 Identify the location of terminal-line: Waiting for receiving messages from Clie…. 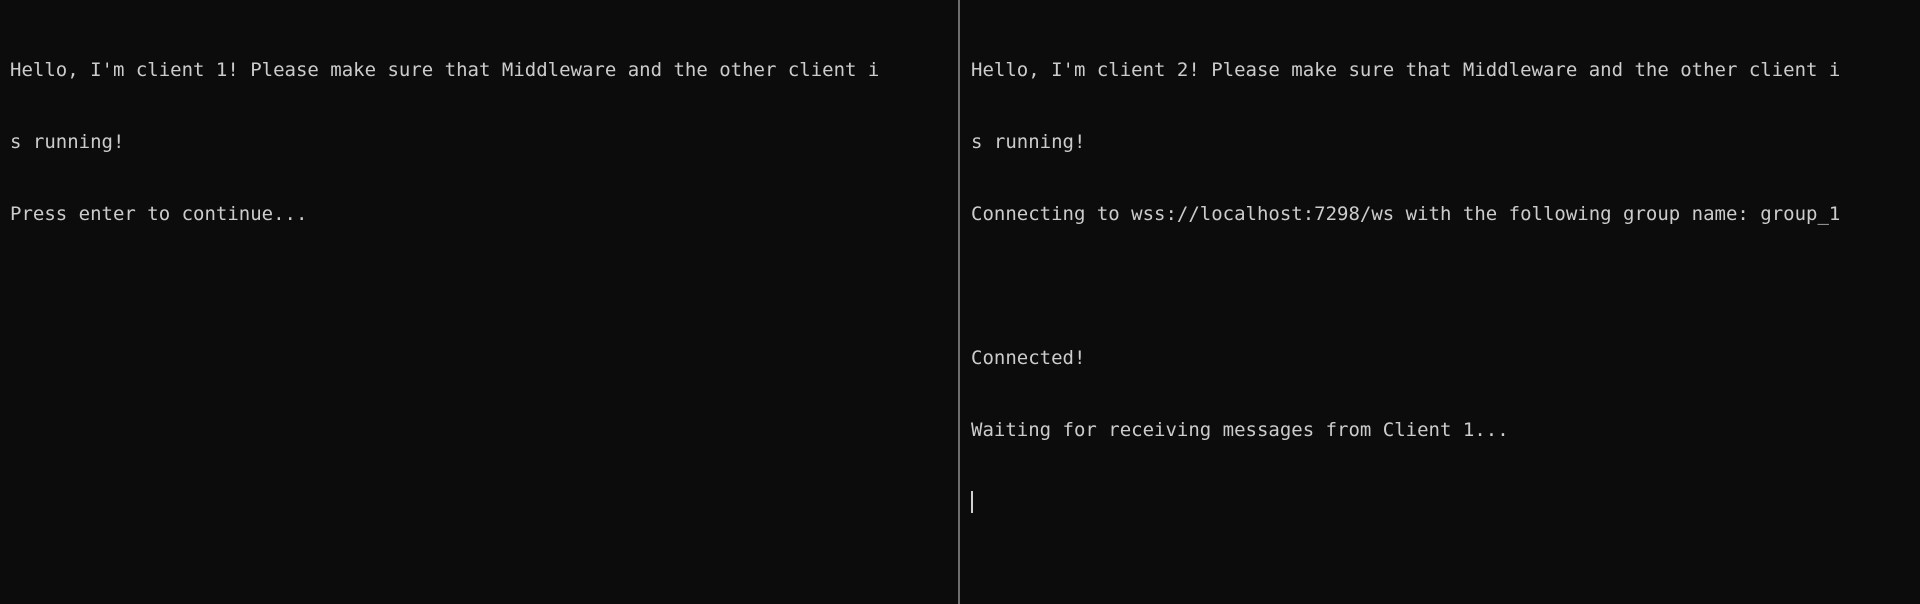
(1240, 430).